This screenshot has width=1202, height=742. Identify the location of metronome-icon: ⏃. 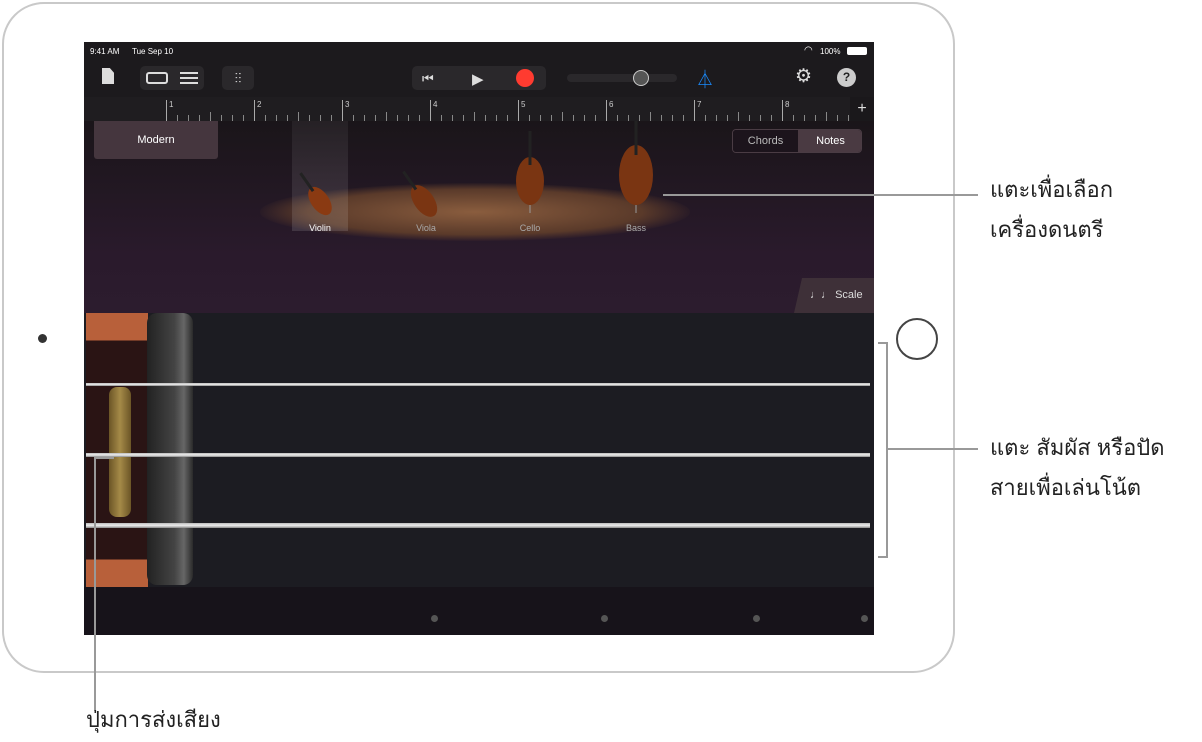
(705, 79).